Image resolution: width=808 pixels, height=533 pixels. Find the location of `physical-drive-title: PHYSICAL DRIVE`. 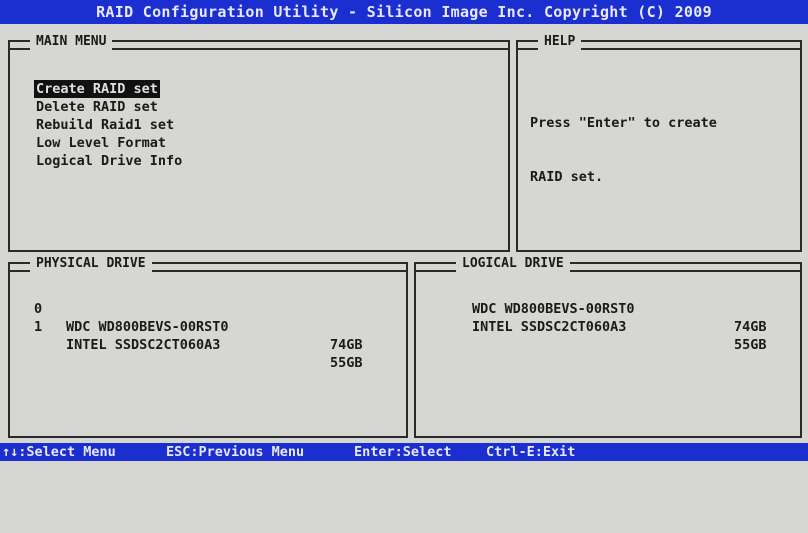

physical-drive-title: PHYSICAL DRIVE is located at coordinates (91, 264).